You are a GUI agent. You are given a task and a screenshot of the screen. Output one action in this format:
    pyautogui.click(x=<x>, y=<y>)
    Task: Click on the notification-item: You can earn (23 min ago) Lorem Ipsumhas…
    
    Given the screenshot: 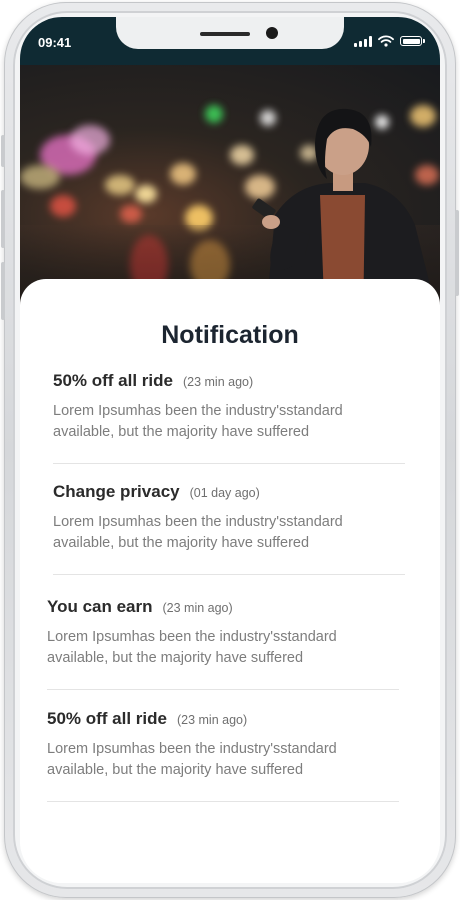 What is the action you would take?
    pyautogui.click(x=223, y=633)
    